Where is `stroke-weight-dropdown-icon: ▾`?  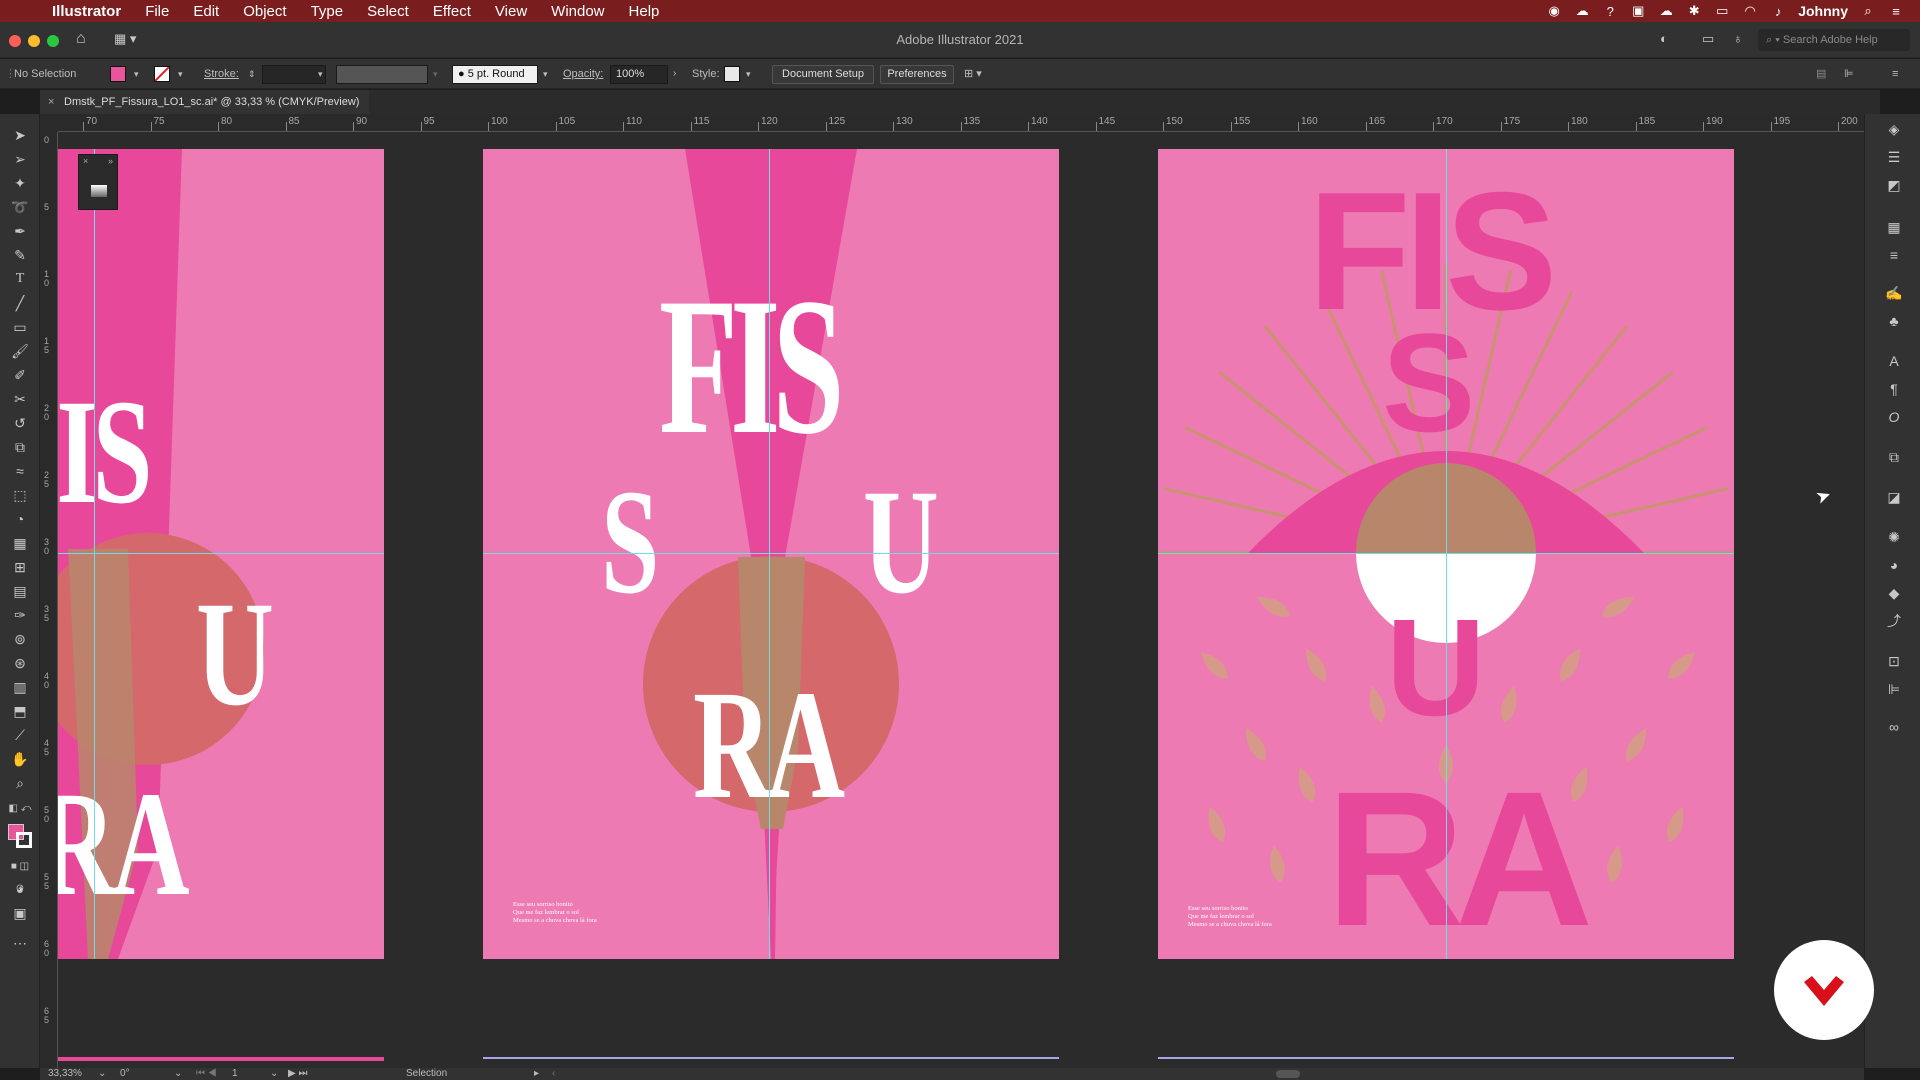
stroke-weight-dropdown-icon: ▾ is located at coordinates (320, 74).